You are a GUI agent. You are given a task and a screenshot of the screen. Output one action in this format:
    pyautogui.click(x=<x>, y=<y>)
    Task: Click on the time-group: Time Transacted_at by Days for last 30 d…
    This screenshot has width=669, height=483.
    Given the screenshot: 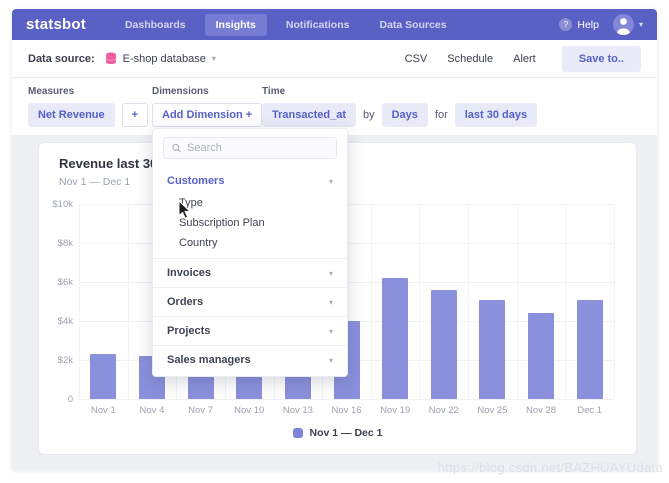 What is the action you would take?
    pyautogui.click(x=400, y=106)
    